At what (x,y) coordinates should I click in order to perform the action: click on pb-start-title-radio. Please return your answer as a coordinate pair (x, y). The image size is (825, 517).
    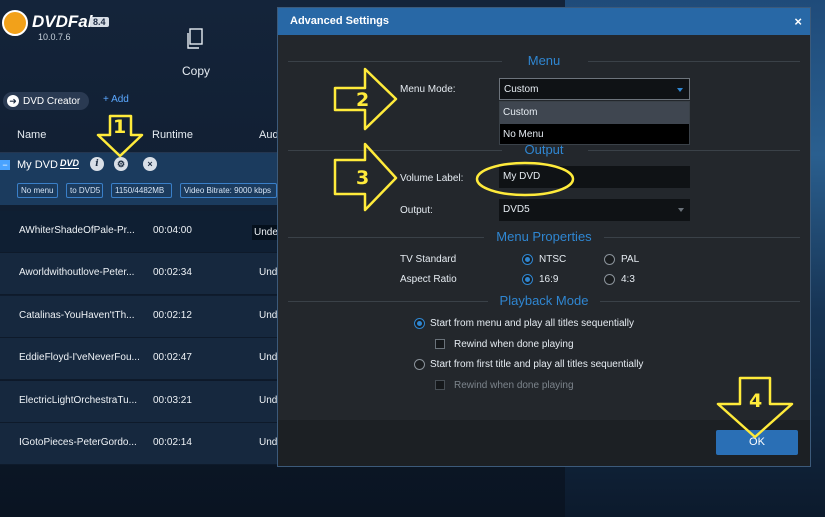
    Looking at the image, I should click on (419, 364).